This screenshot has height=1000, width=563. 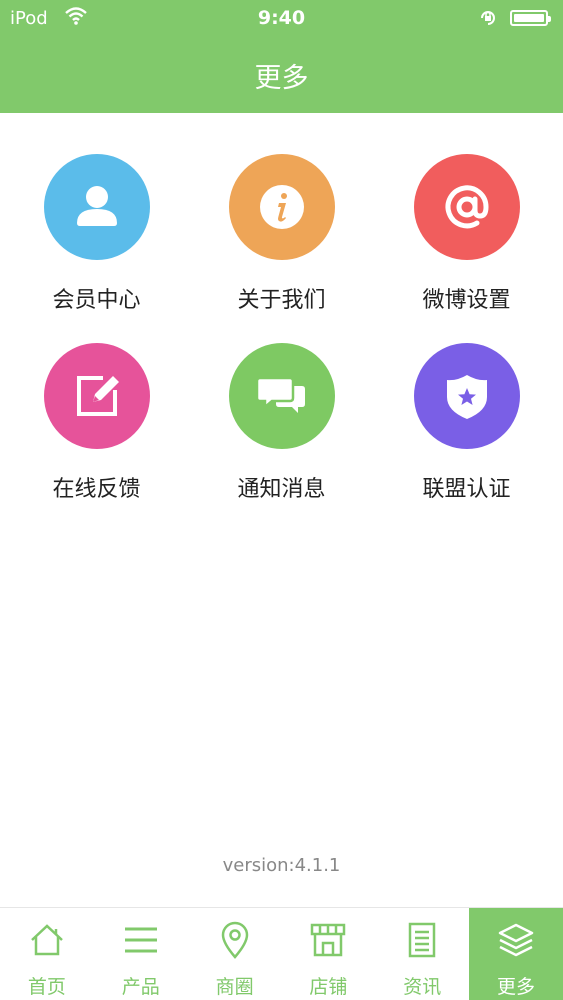 I want to click on tab-store: 店铺, so click(x=328, y=954).